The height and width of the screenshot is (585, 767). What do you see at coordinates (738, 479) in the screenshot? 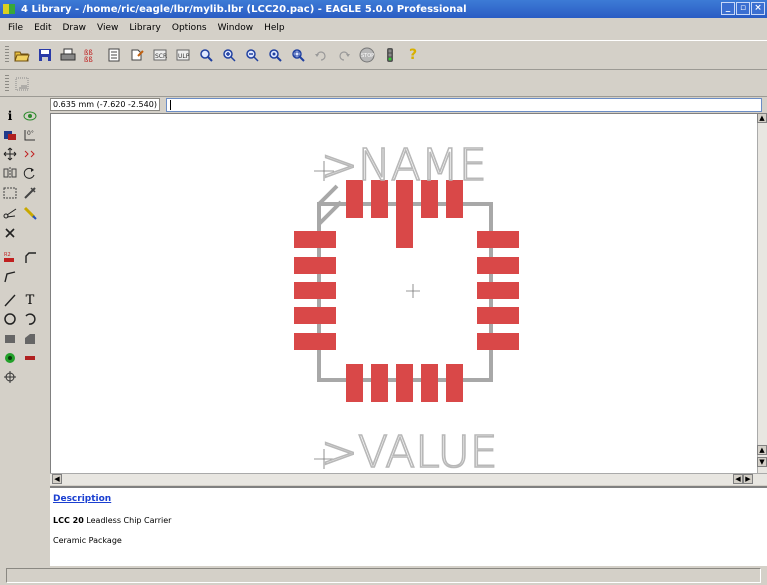
I see `scroll-left-2-icon: ◀` at bounding box center [738, 479].